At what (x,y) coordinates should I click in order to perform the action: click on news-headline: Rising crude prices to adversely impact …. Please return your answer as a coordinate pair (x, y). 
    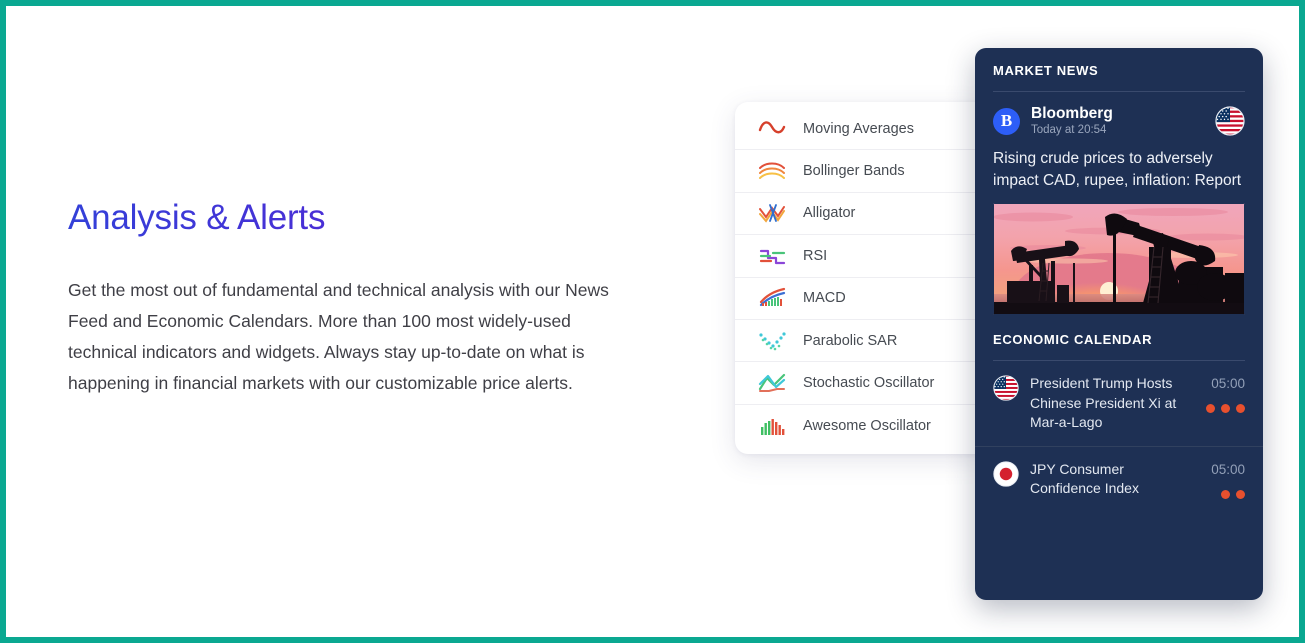
    Looking at the image, I should click on (1117, 169).